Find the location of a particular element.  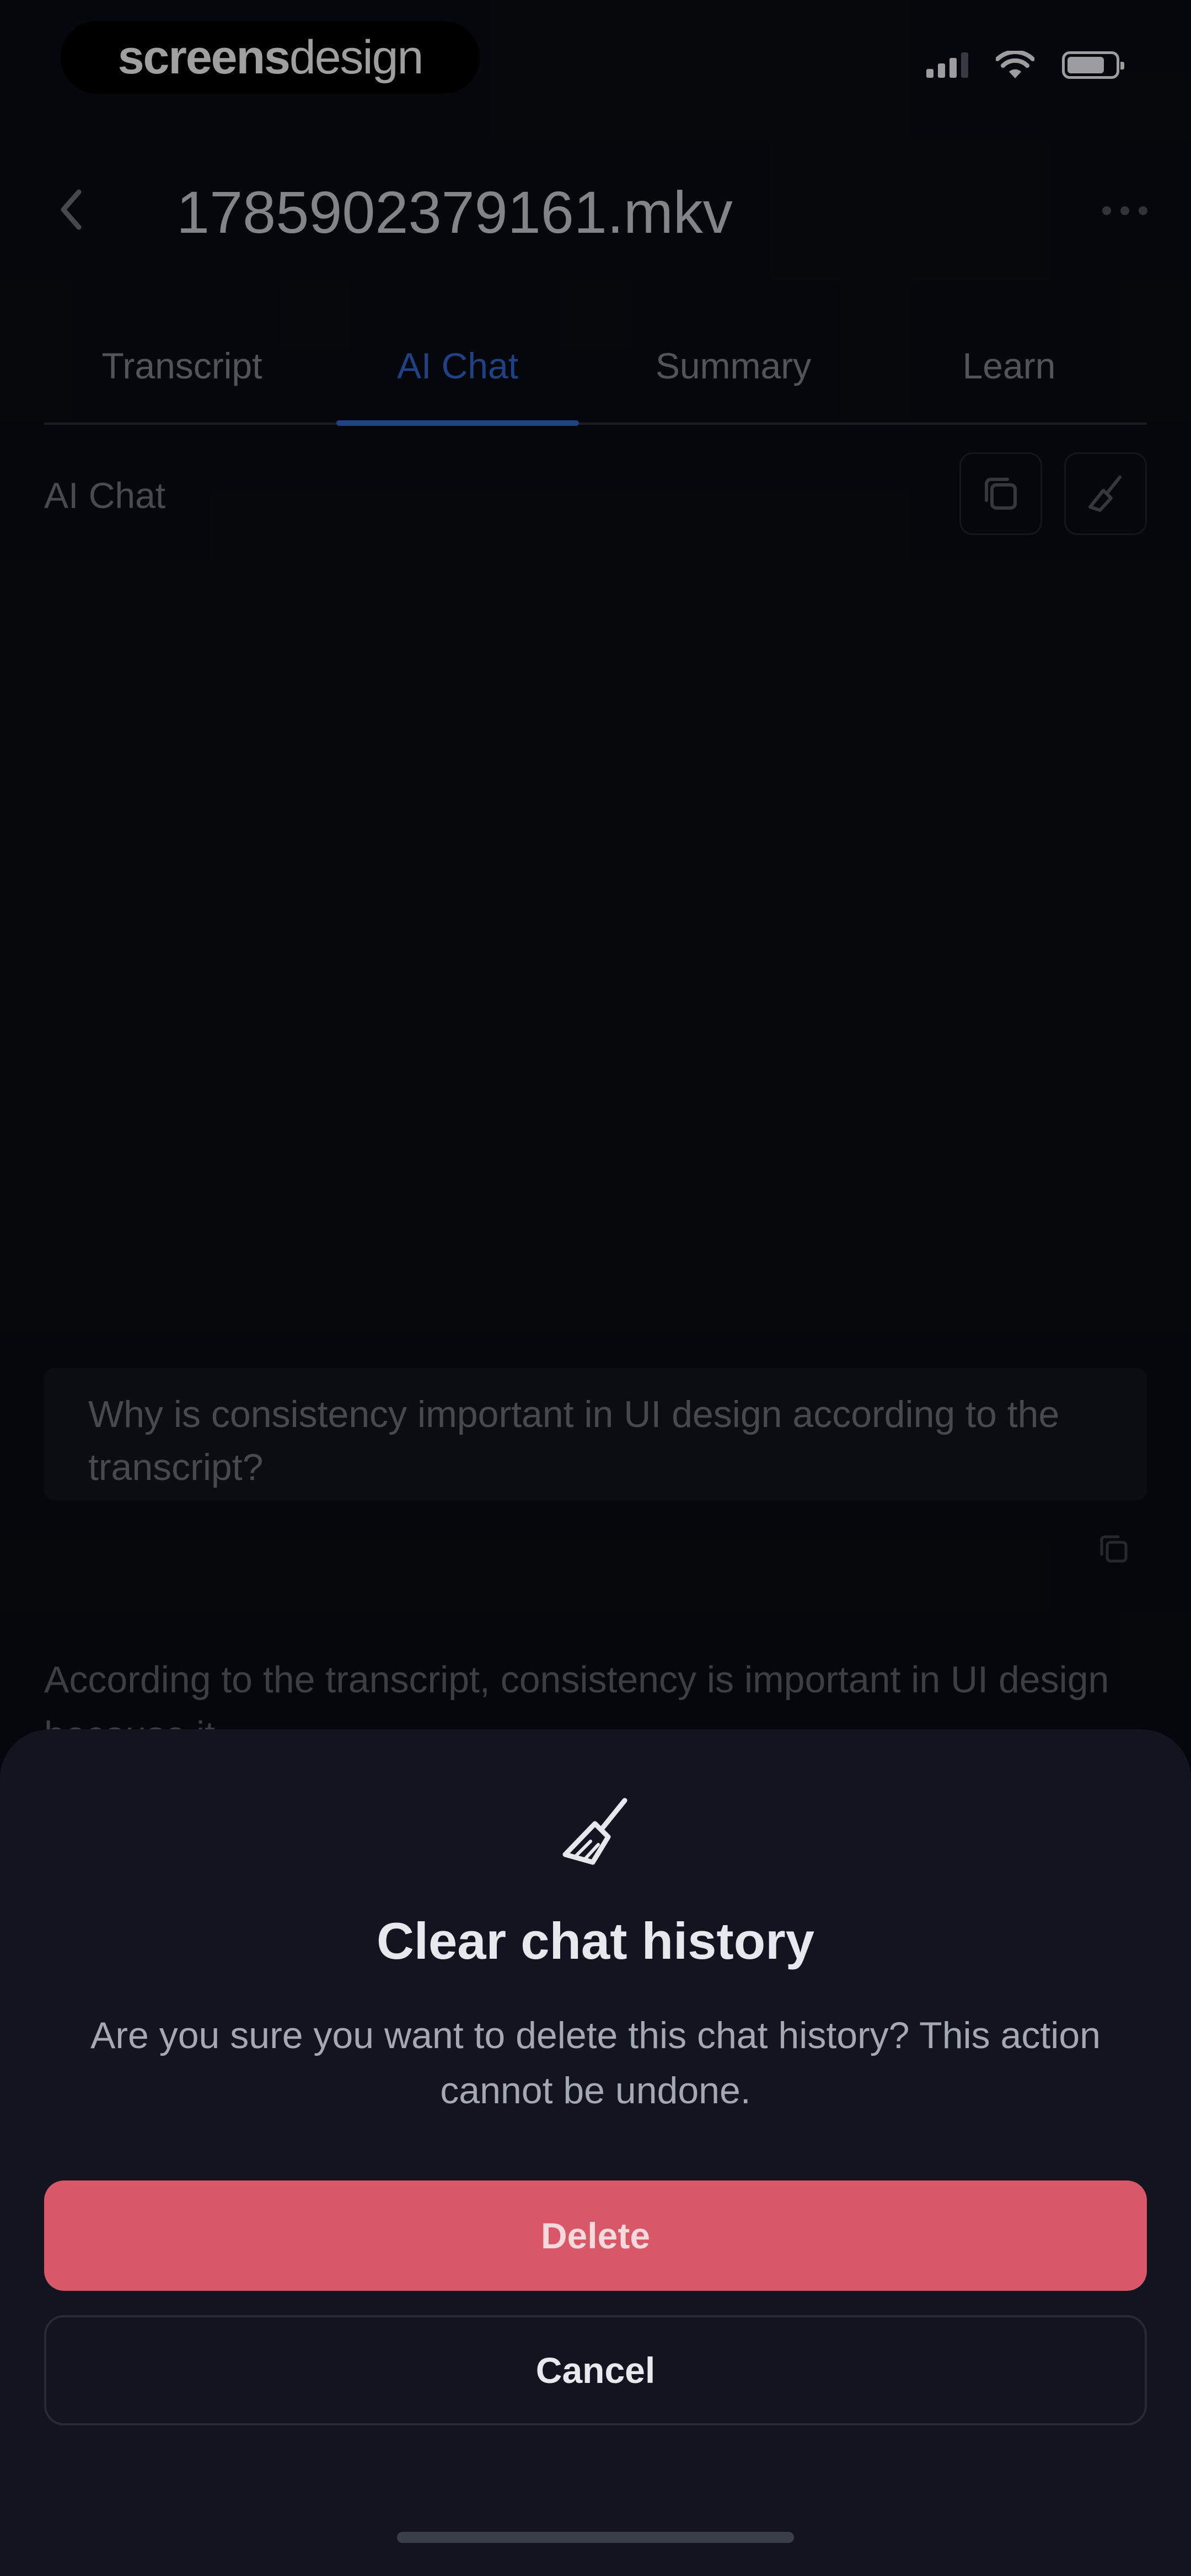

dialog-icon is located at coordinates (595, 1834).